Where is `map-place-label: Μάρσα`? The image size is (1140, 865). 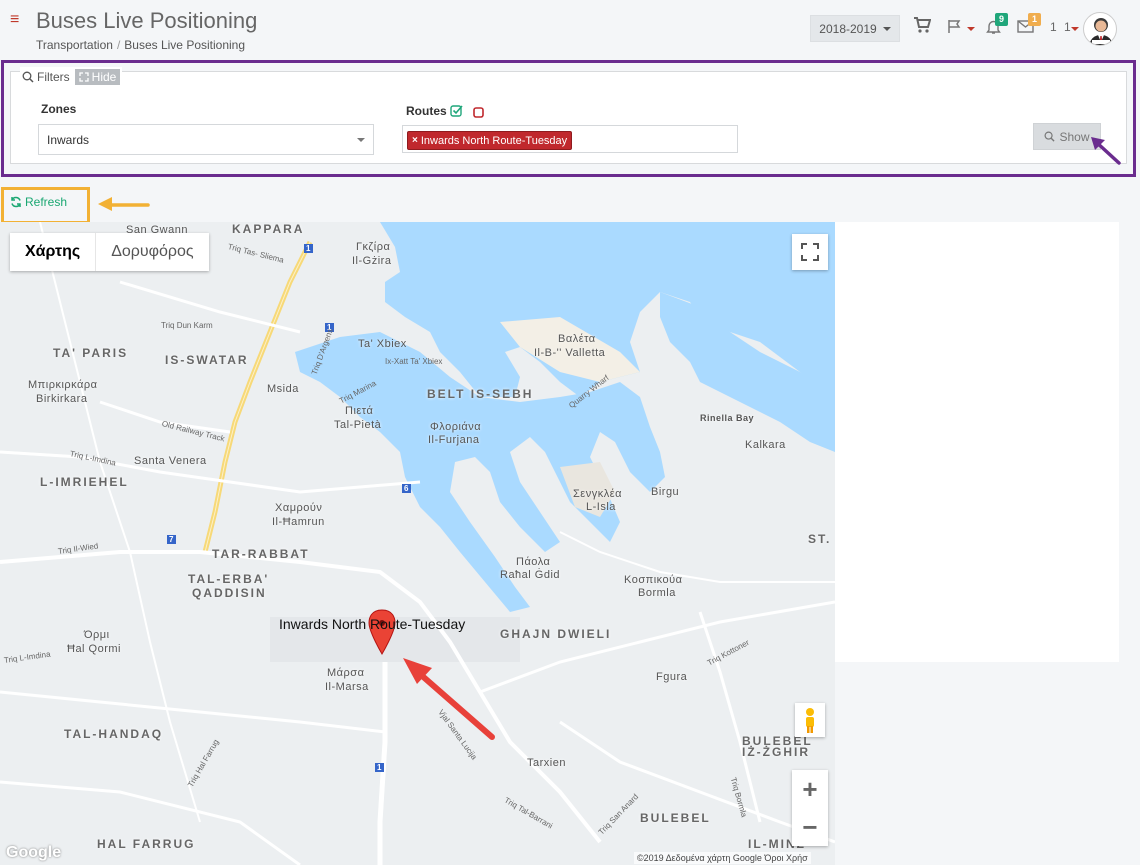
map-place-label: Μάρσα is located at coordinates (346, 673).